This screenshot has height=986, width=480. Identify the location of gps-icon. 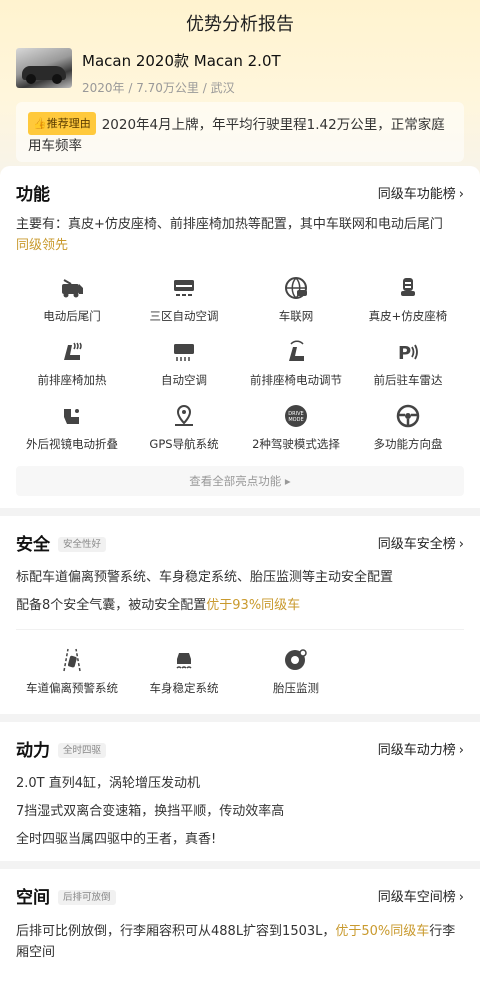
(184, 416).